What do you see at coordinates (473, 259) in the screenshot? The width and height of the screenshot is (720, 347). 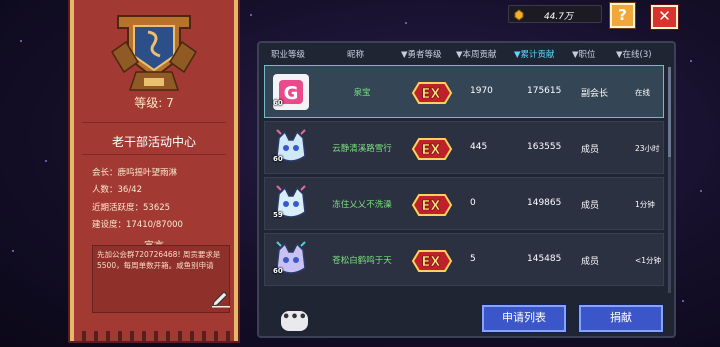 I see `member-weekly: 5` at bounding box center [473, 259].